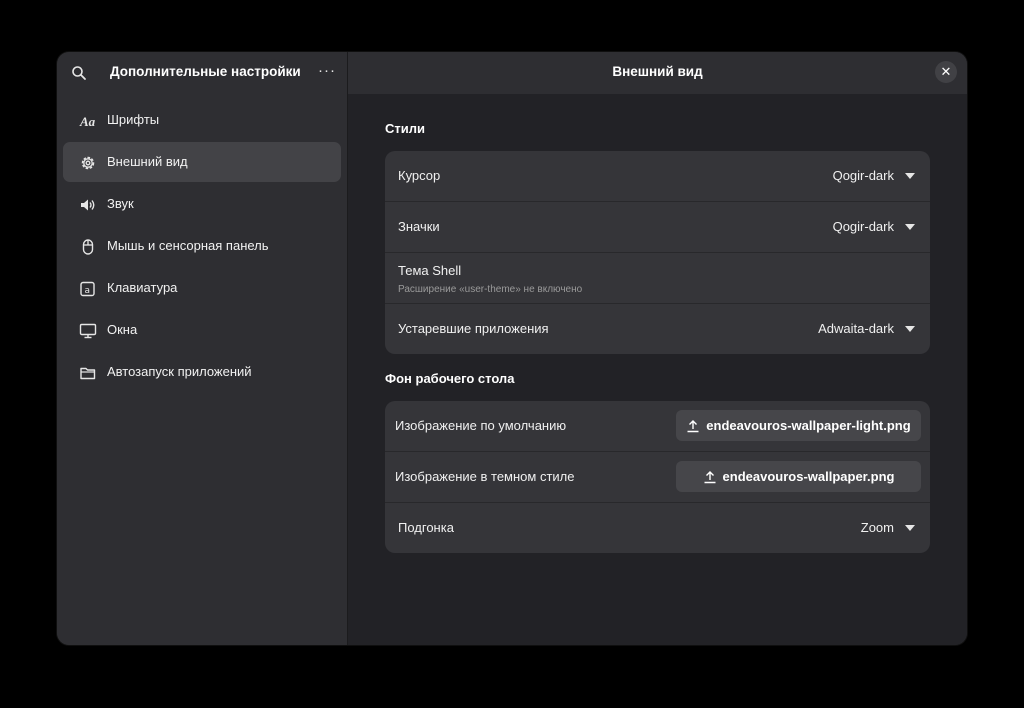 Image resolution: width=1024 pixels, height=708 pixels. I want to click on sidebar-item-mouse: Мышь и сенсорная панель, so click(202, 246).